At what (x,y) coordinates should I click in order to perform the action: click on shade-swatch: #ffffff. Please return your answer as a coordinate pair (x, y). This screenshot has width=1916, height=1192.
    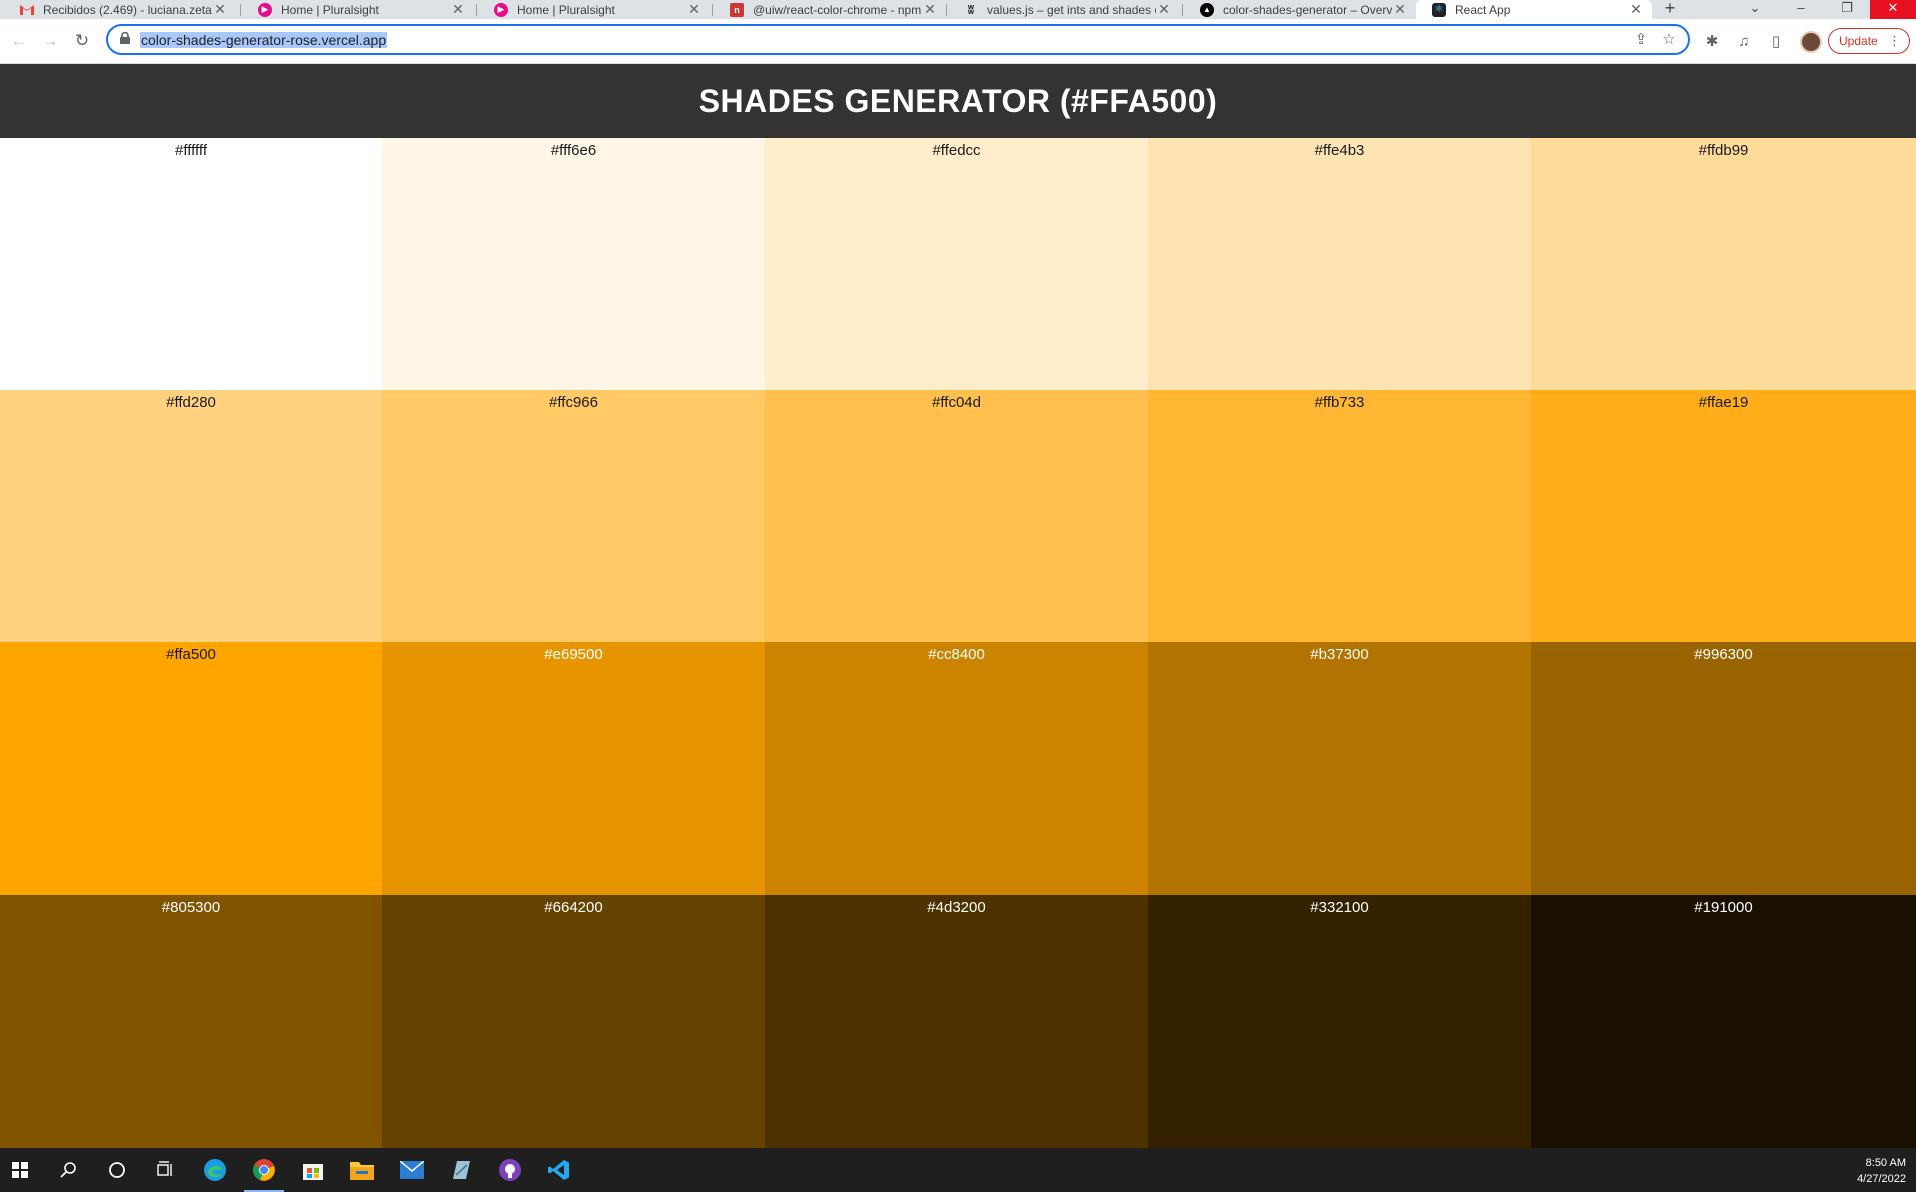
    Looking at the image, I should click on (191, 264).